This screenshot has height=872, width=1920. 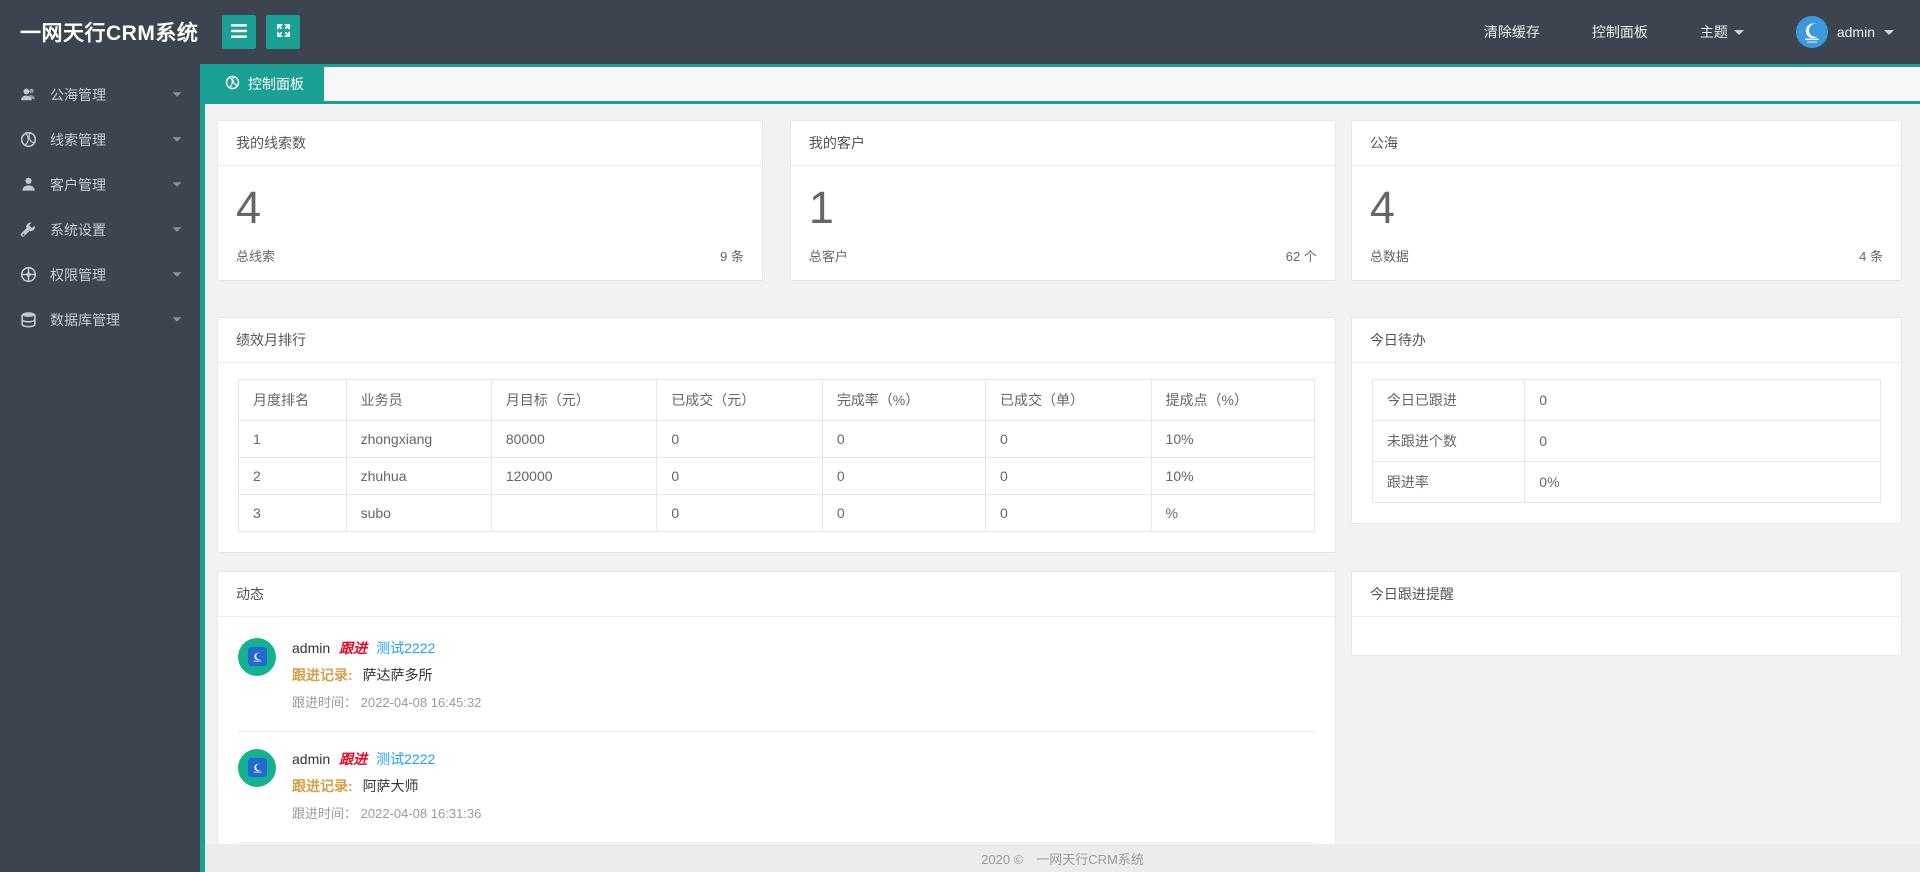 What do you see at coordinates (292, 399) in the screenshot?
I see `column-header: 月度排名` at bounding box center [292, 399].